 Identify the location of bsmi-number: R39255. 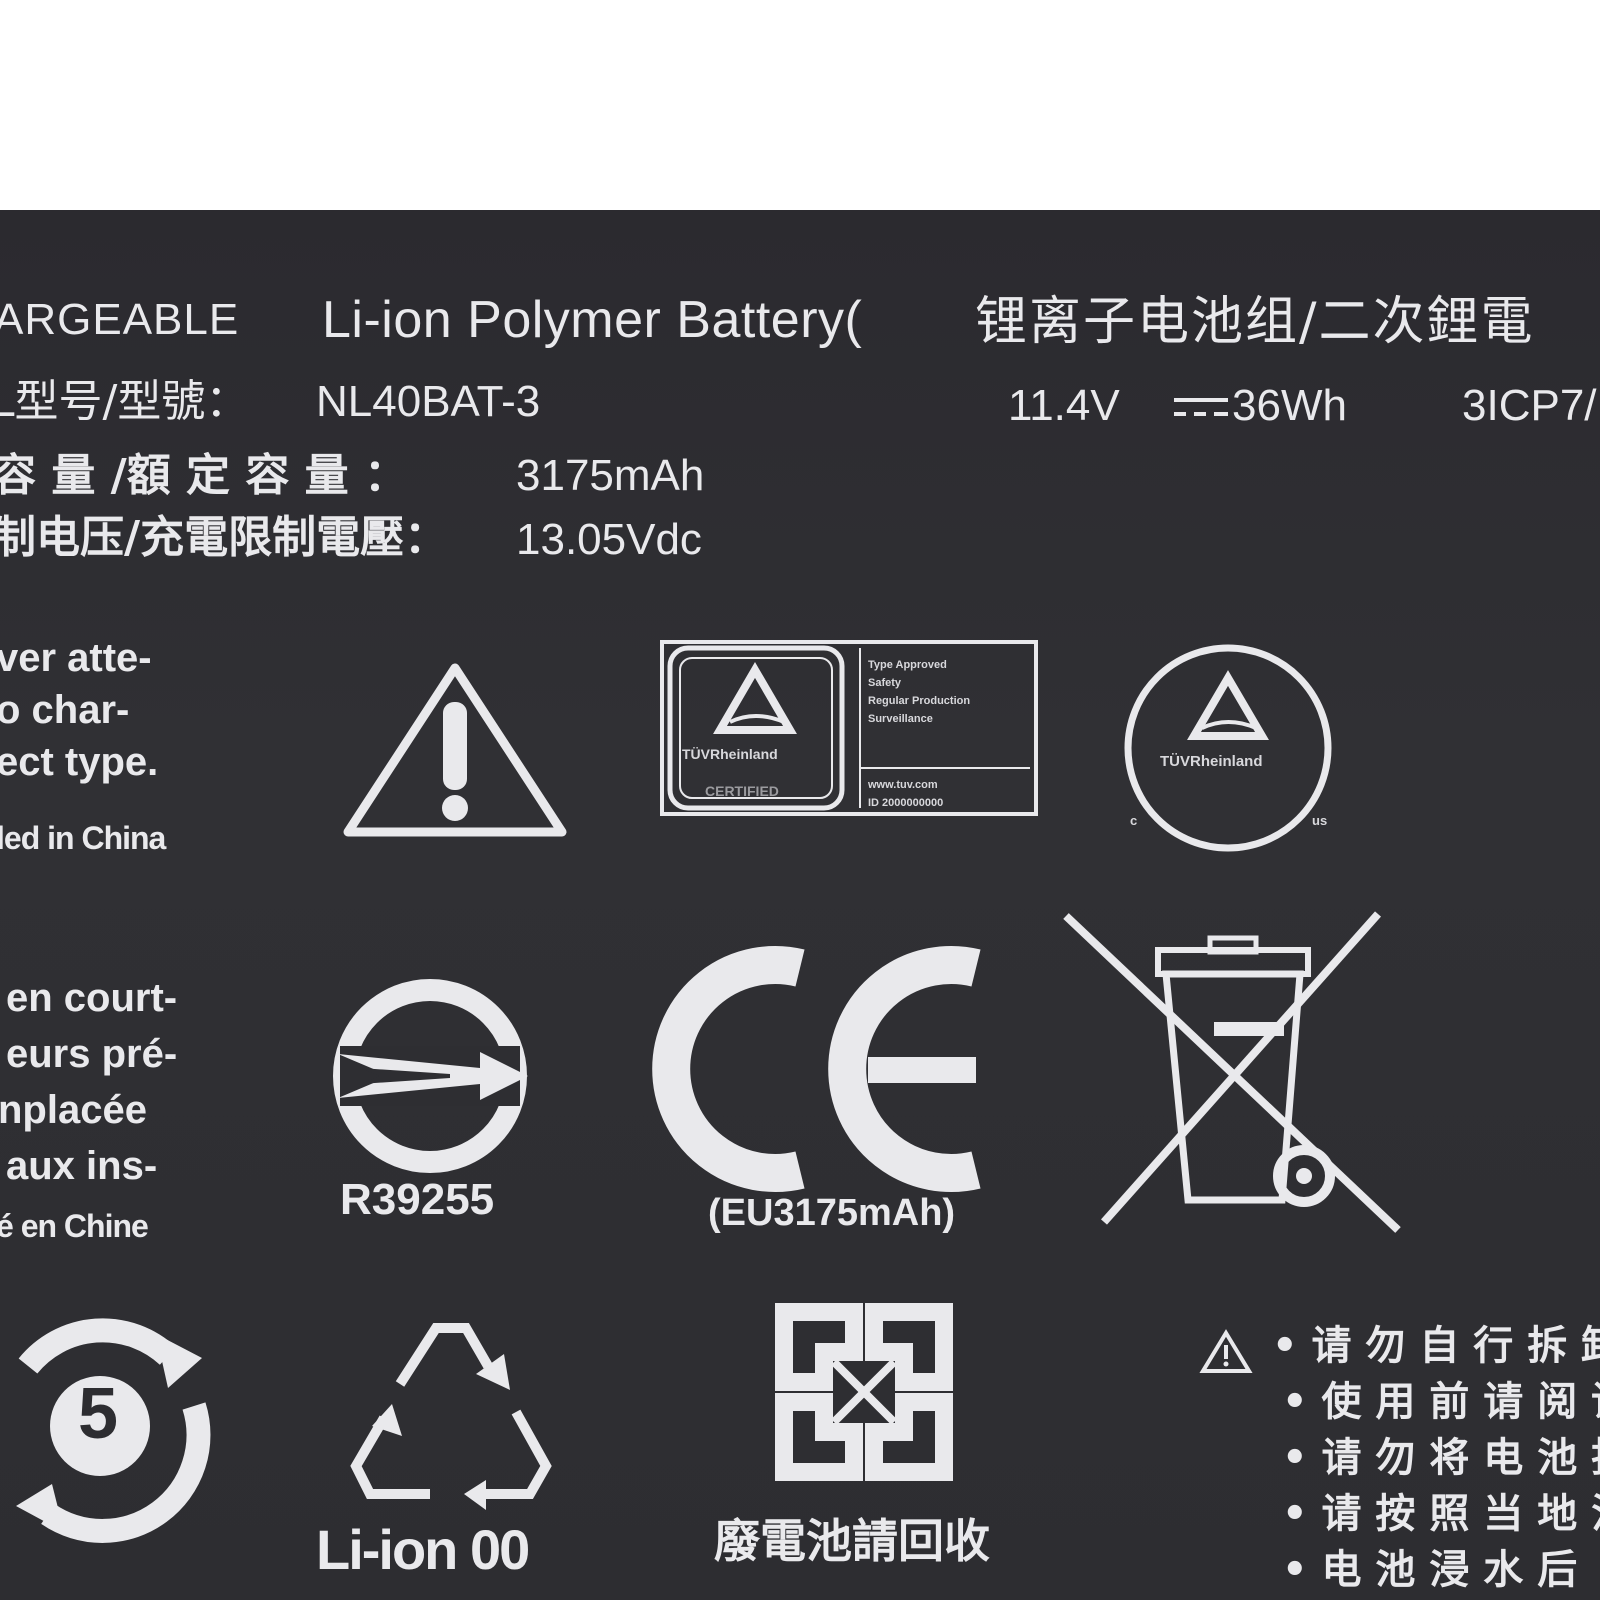
(417, 1199).